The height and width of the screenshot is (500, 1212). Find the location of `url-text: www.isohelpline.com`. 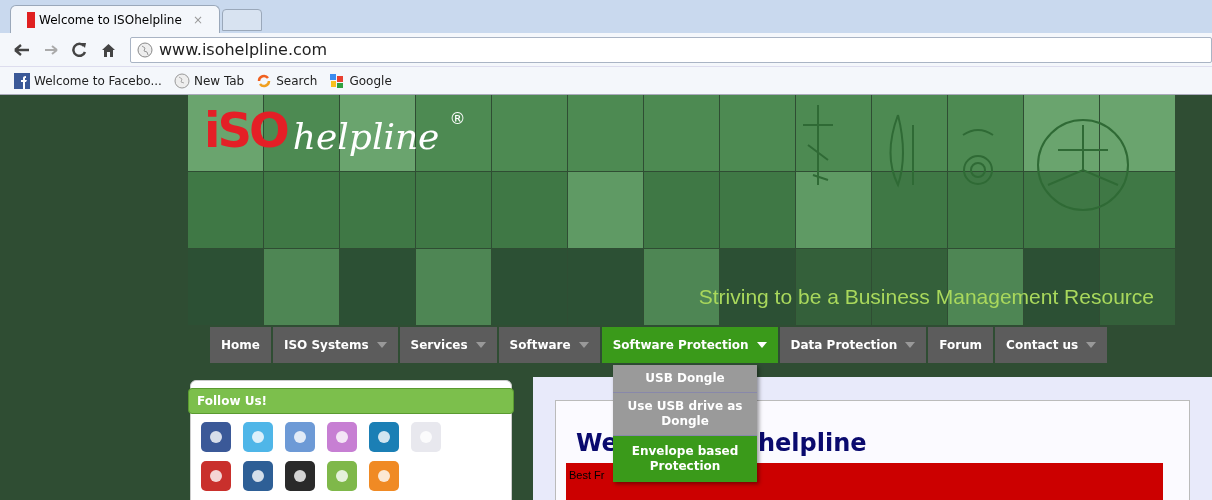

url-text: www.isohelpline.com is located at coordinates (243, 49).